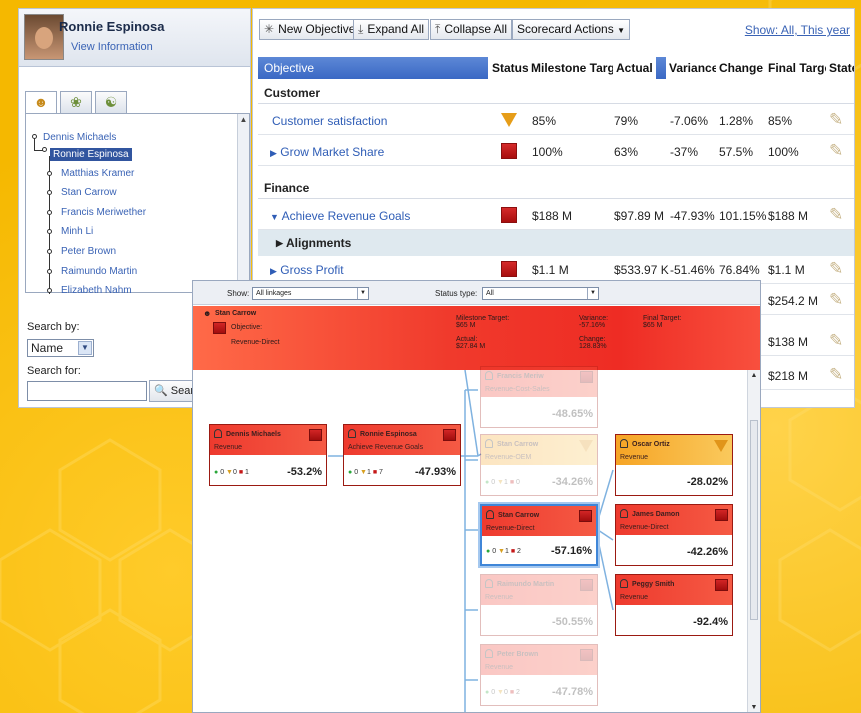 The height and width of the screenshot is (713, 861). I want to click on new-objective-label: New Objective, so click(317, 29).